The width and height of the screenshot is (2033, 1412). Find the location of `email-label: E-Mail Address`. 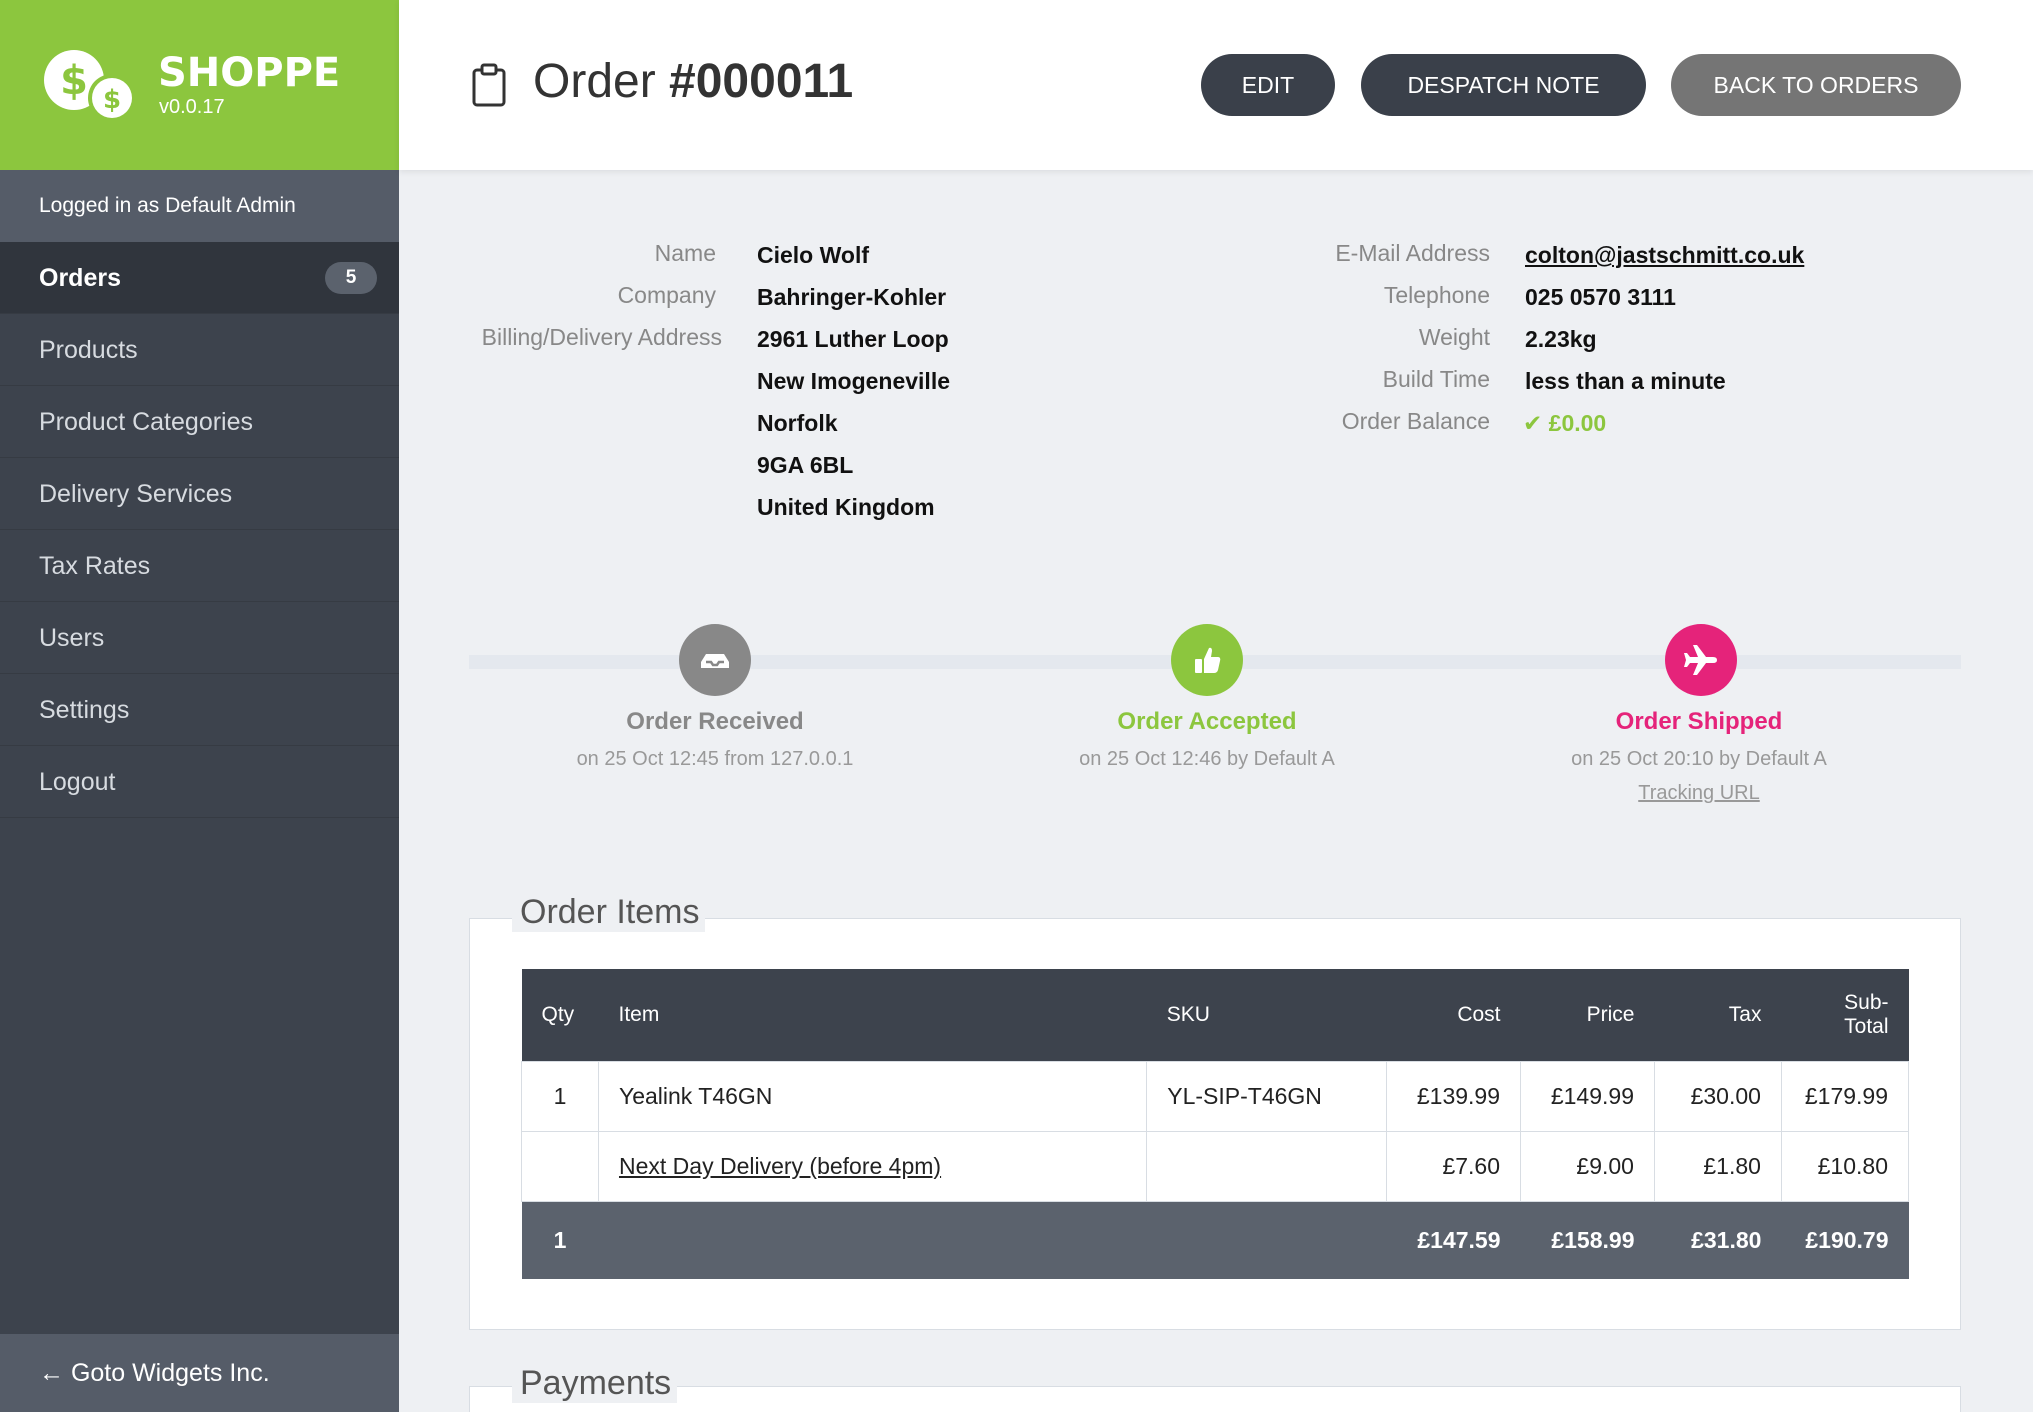

email-label: E-Mail Address is located at coordinates (1412, 253).